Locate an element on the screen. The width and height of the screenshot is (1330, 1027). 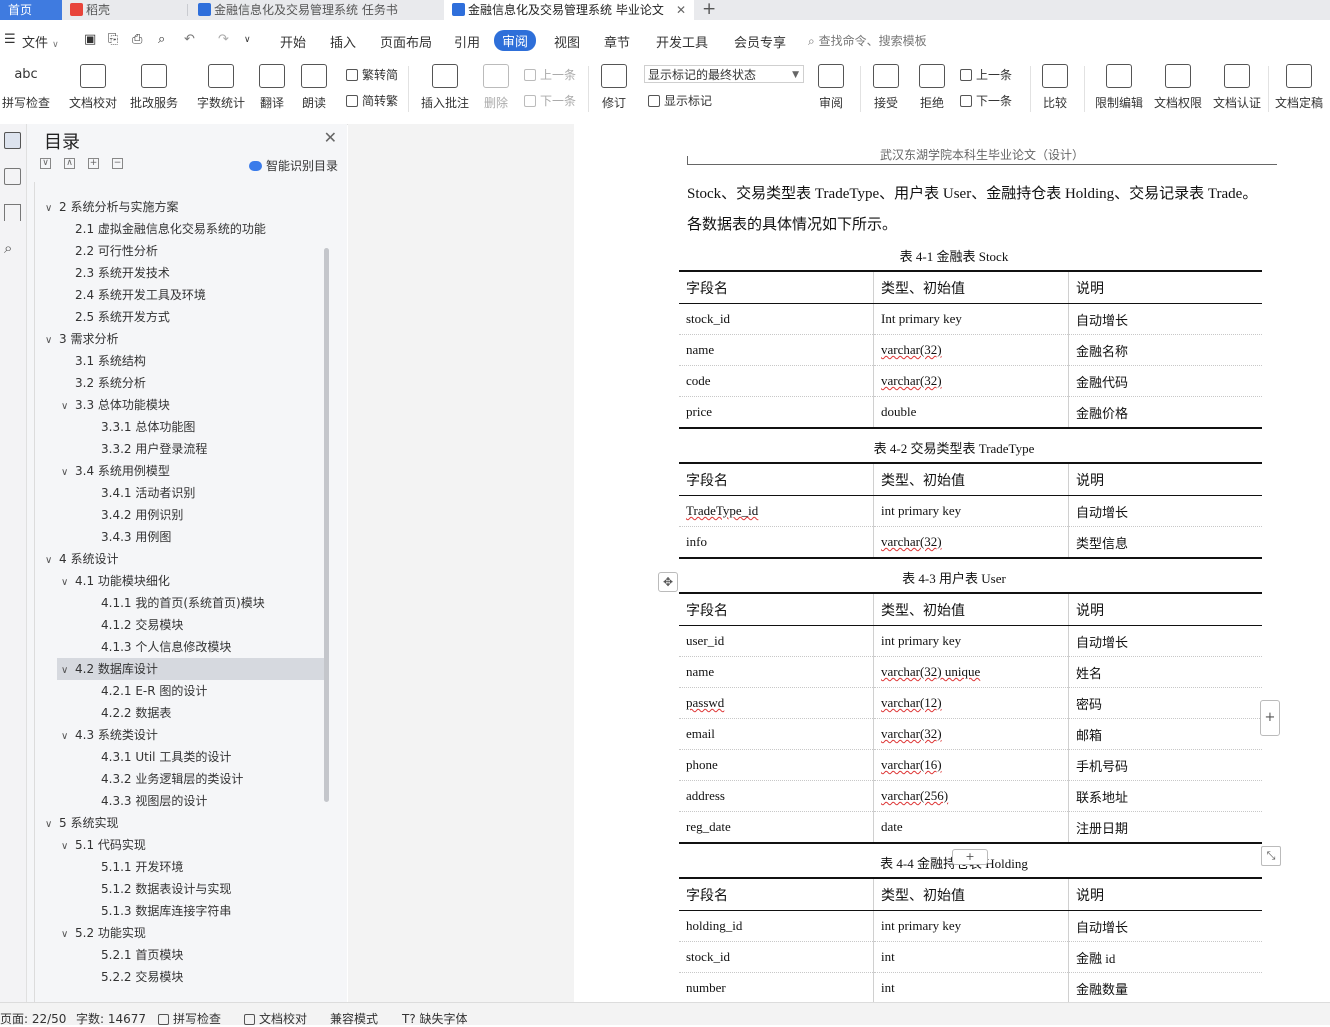
toc-scrollbar is located at coordinates (326, 525).